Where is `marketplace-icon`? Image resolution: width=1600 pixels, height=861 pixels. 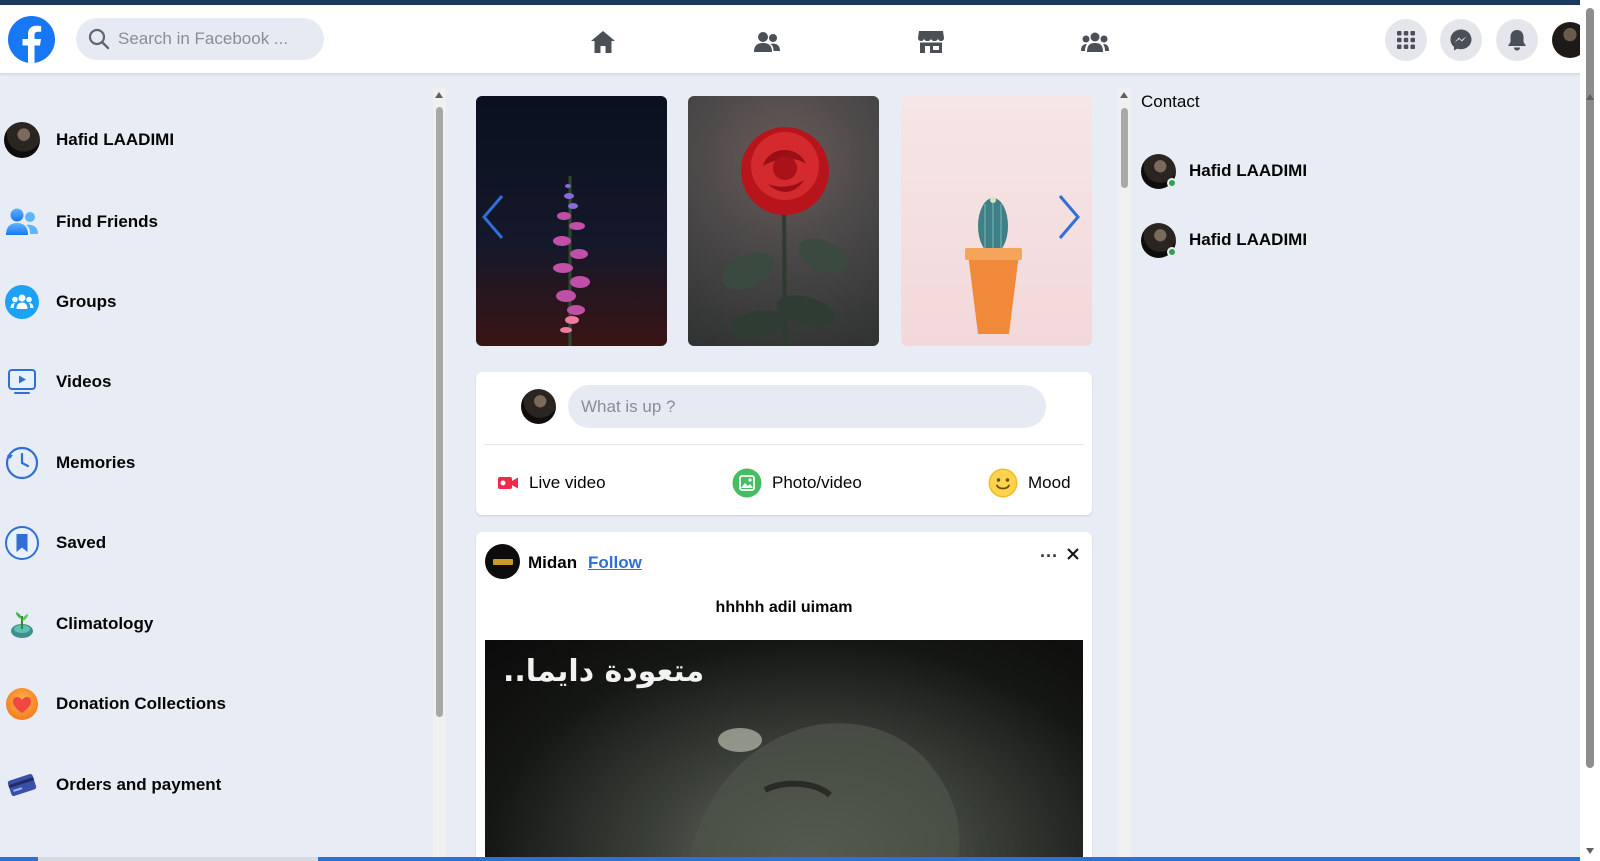 marketplace-icon is located at coordinates (931, 42).